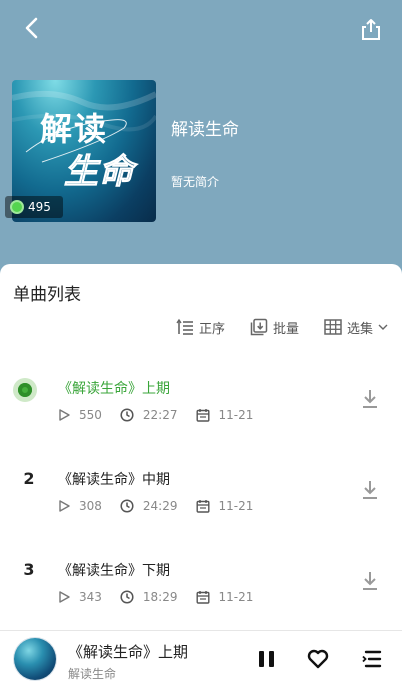 The image size is (402, 694). What do you see at coordinates (92, 674) in the screenshot?
I see `player-album-name: 解读生命` at bounding box center [92, 674].